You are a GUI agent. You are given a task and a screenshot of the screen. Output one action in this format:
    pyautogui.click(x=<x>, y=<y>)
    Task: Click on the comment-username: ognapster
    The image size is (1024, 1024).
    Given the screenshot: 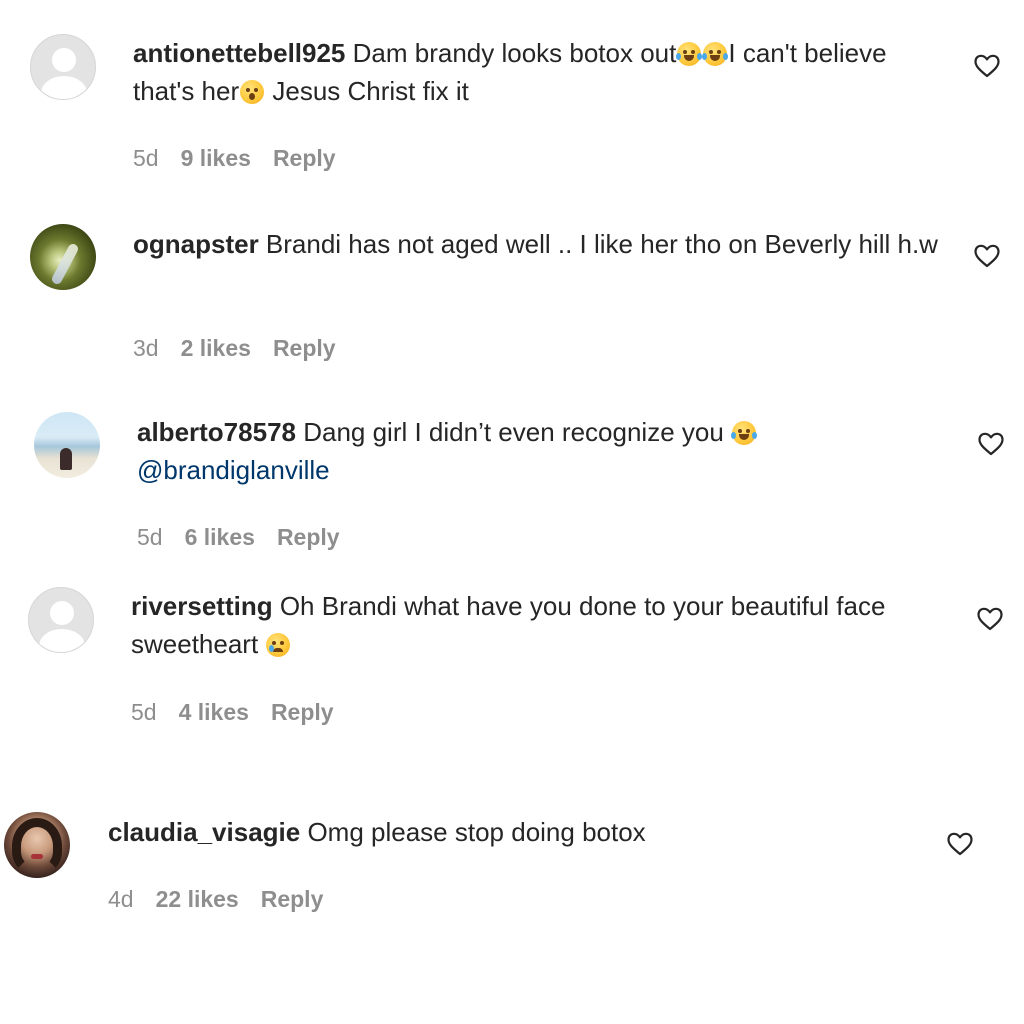 What is the action you would take?
    pyautogui.click(x=196, y=244)
    